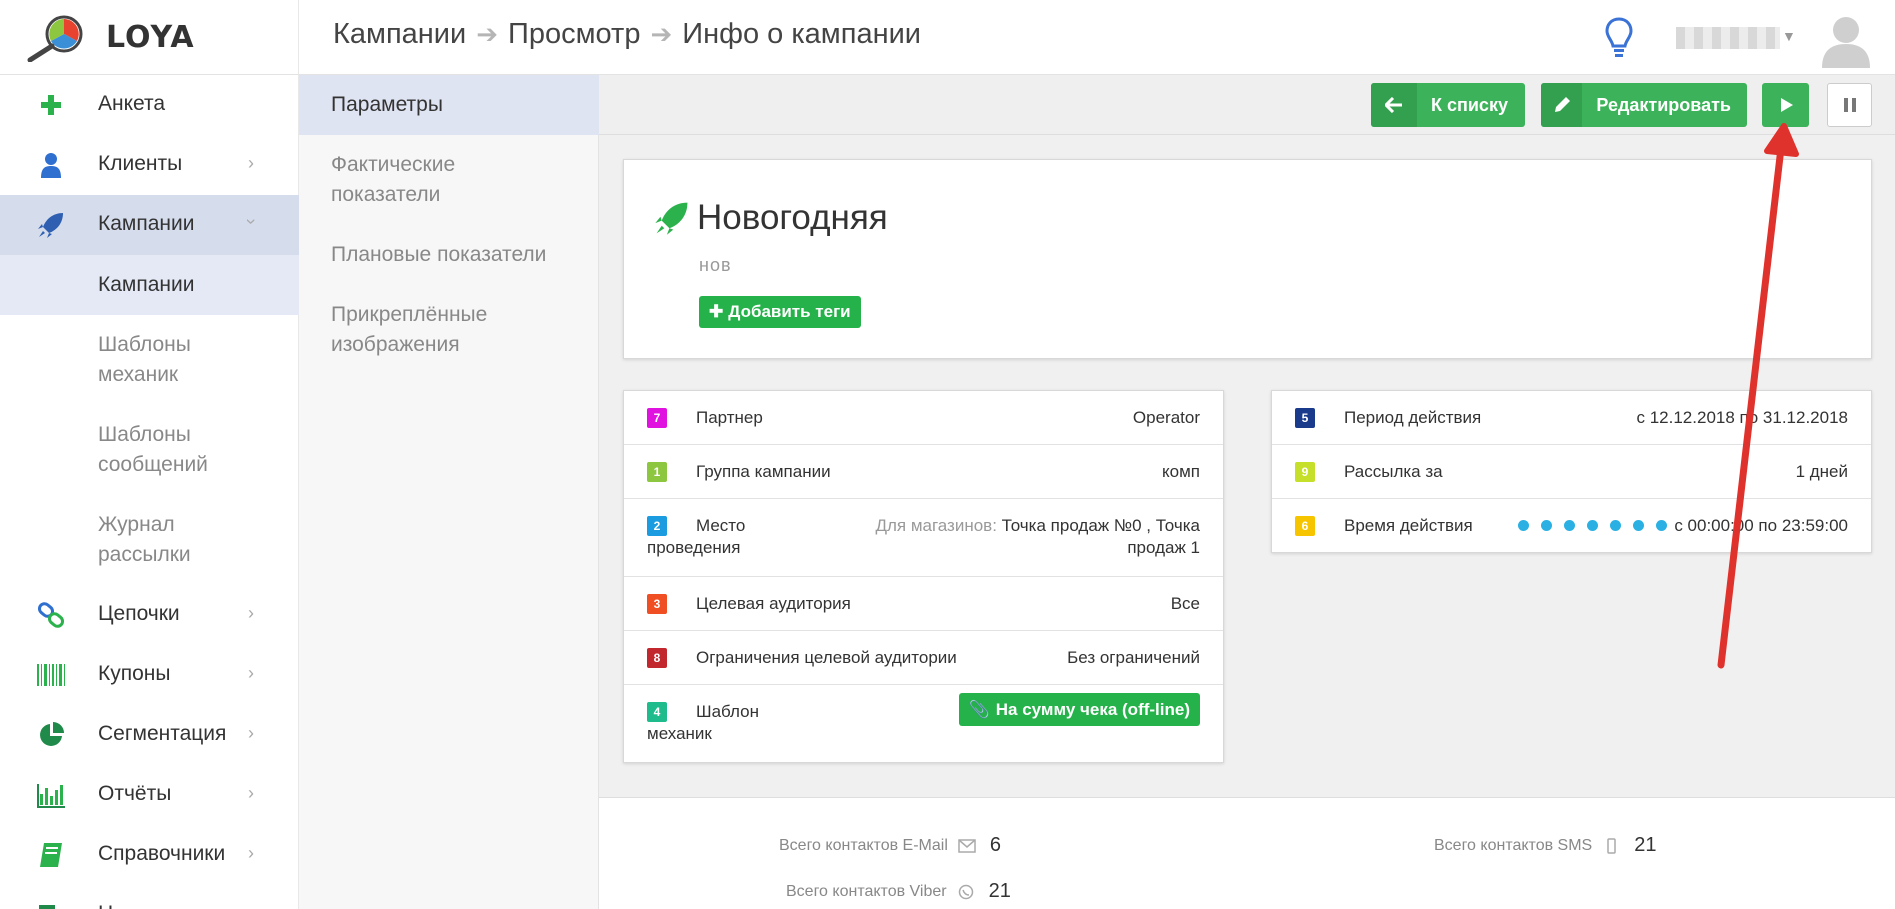  What do you see at coordinates (792, 217) in the screenshot?
I see `campaign-title: Новогодняя` at bounding box center [792, 217].